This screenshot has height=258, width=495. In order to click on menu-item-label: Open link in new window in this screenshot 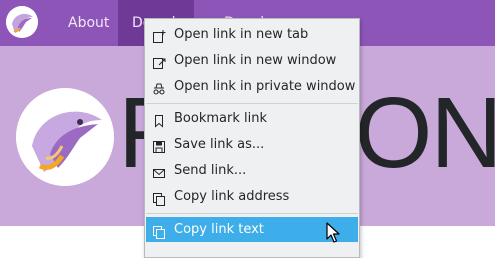, I will do `click(255, 60)`.